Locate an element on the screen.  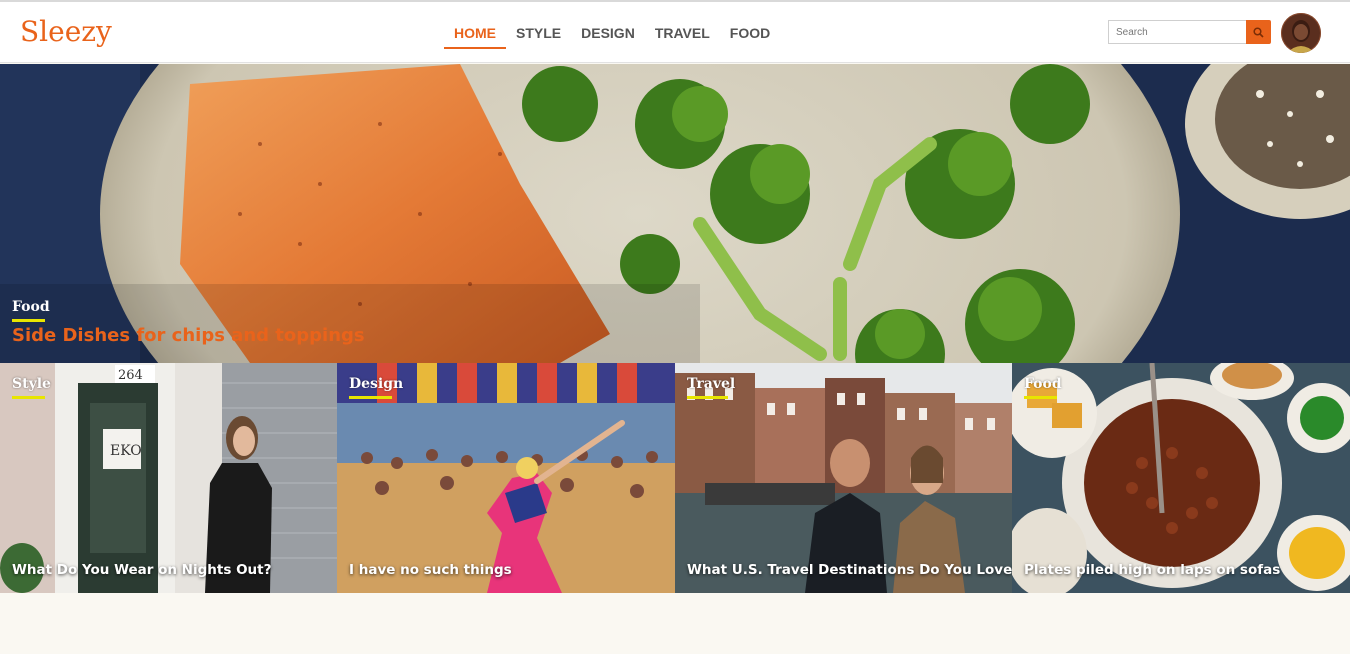
article-image-food is located at coordinates (1181, 478).